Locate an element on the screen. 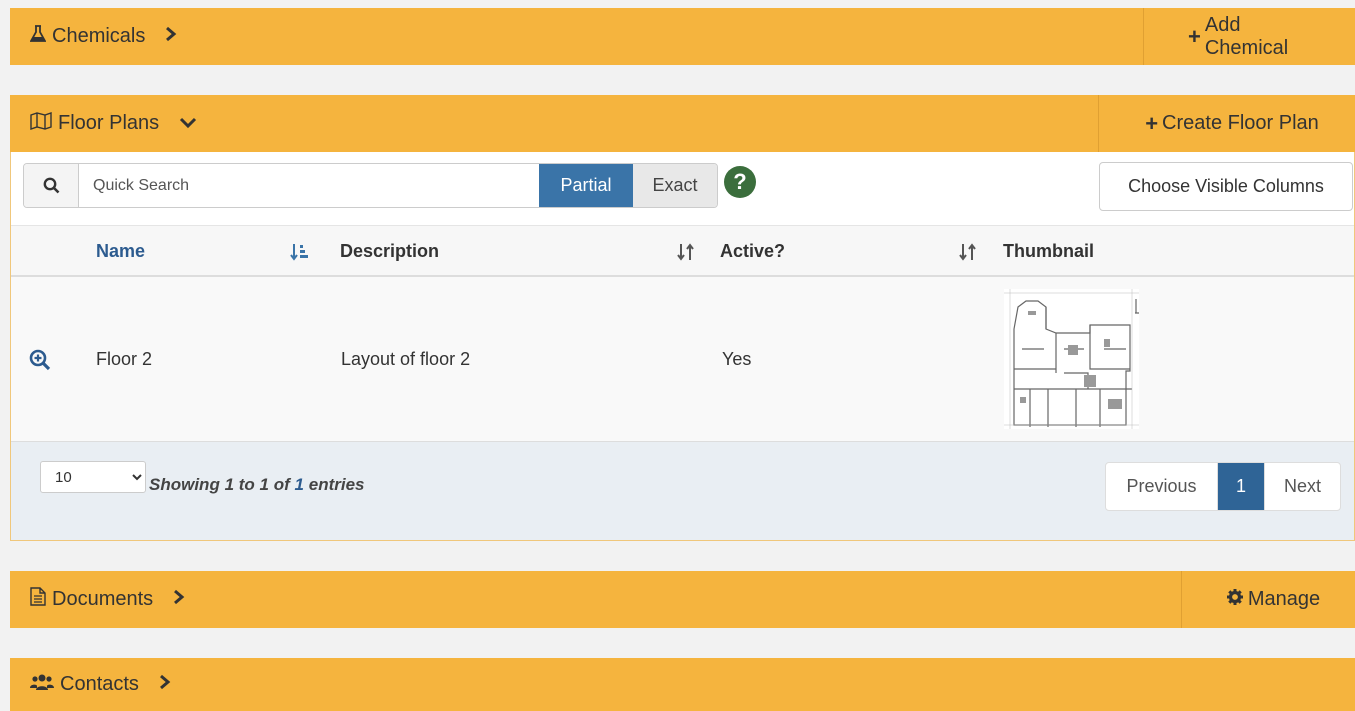 The width and height of the screenshot is (1355, 711). floor-plans-panel-toggle: Floor Plans is located at coordinates (103, 123).